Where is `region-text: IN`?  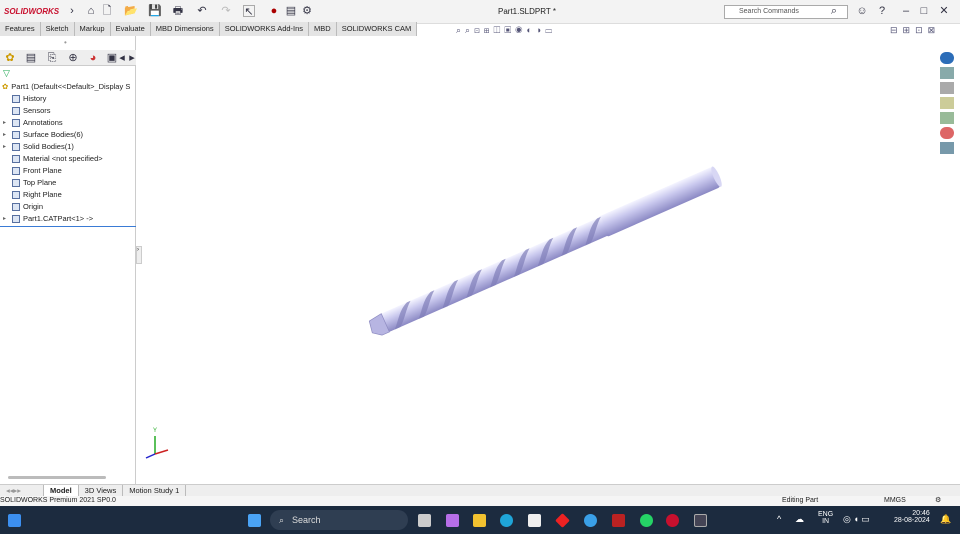
region-text: IN is located at coordinates (826, 521).